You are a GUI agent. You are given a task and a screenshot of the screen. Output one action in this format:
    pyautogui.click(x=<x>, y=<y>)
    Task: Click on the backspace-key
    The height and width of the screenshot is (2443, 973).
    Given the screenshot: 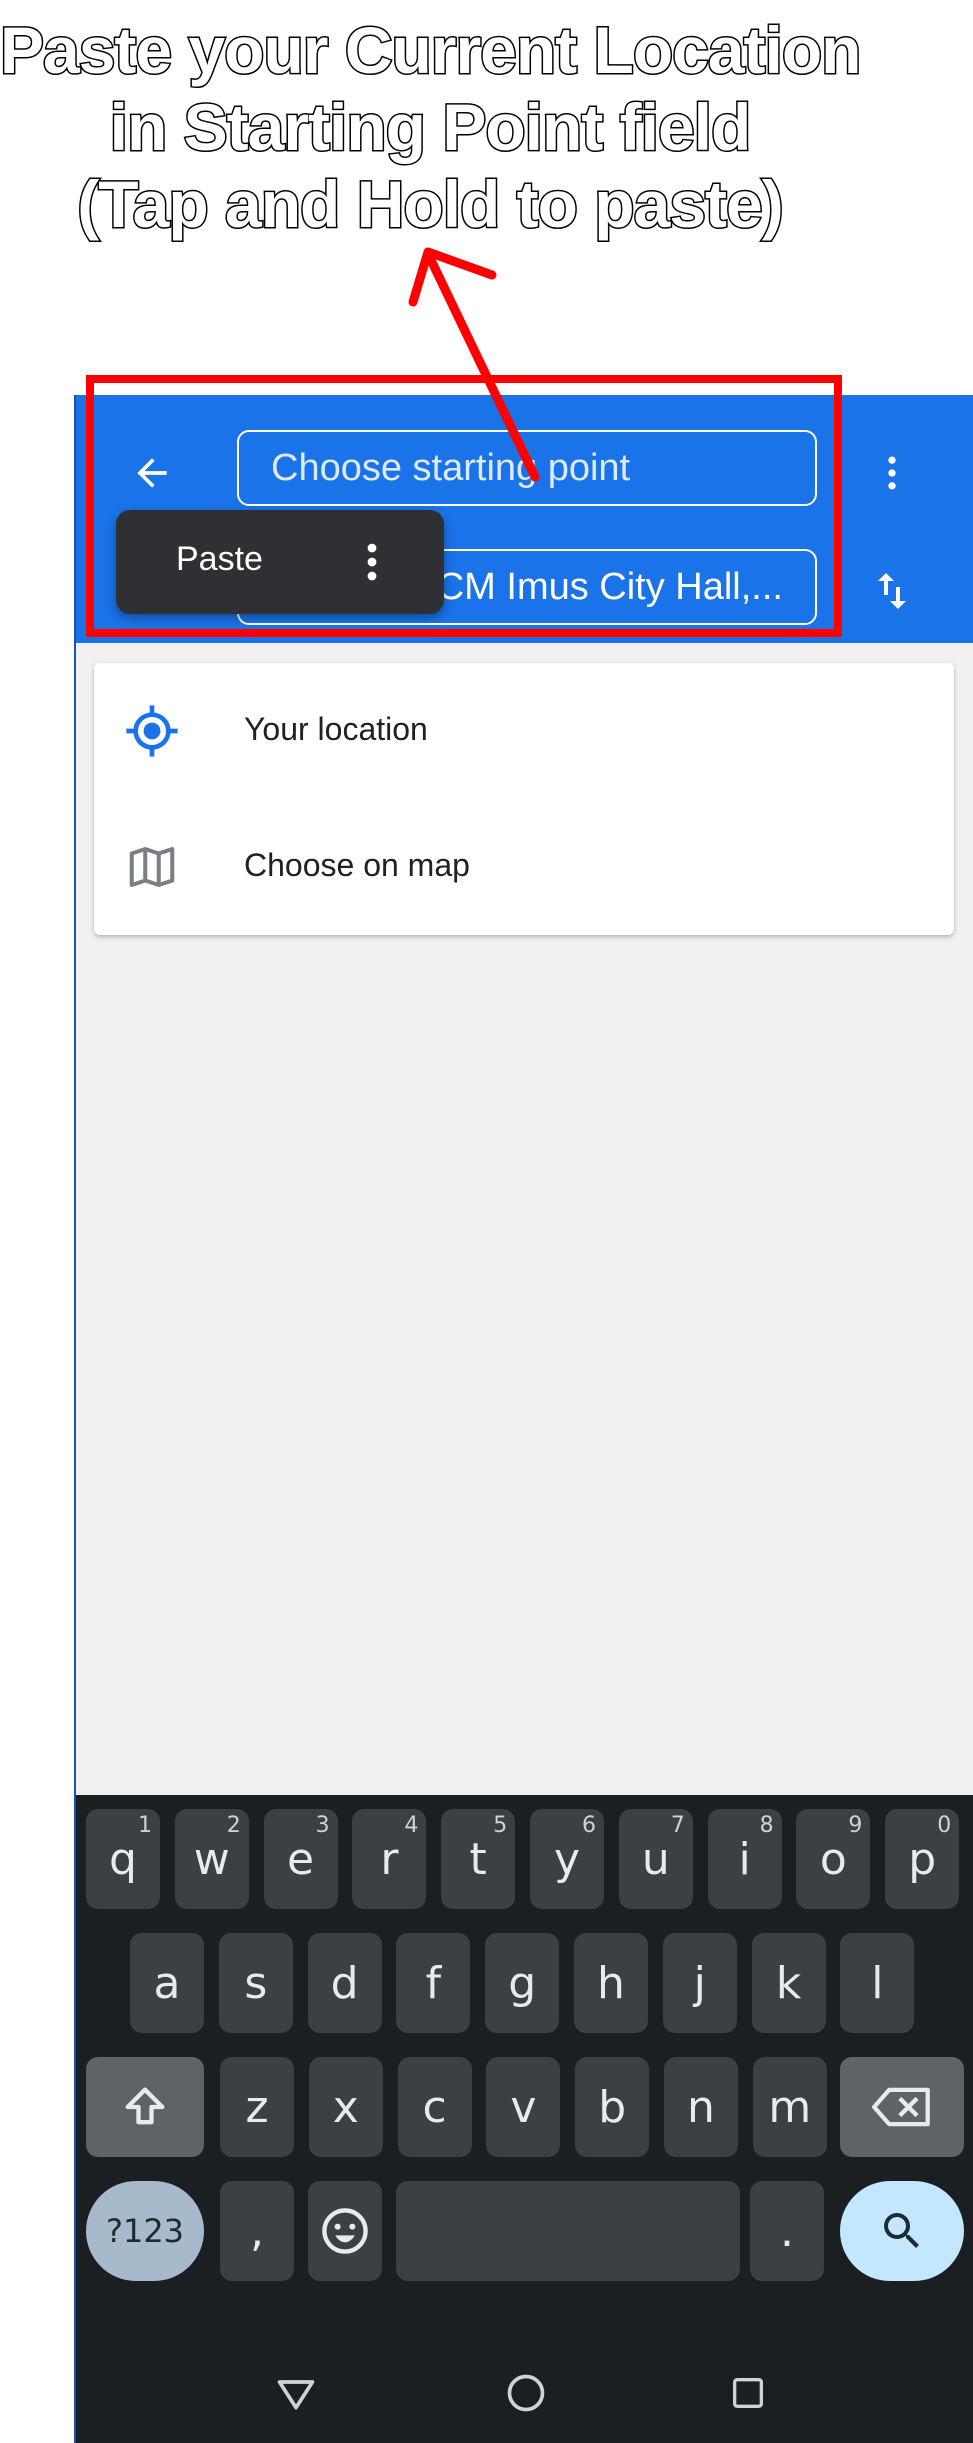 What is the action you would take?
    pyautogui.click(x=902, y=2107)
    